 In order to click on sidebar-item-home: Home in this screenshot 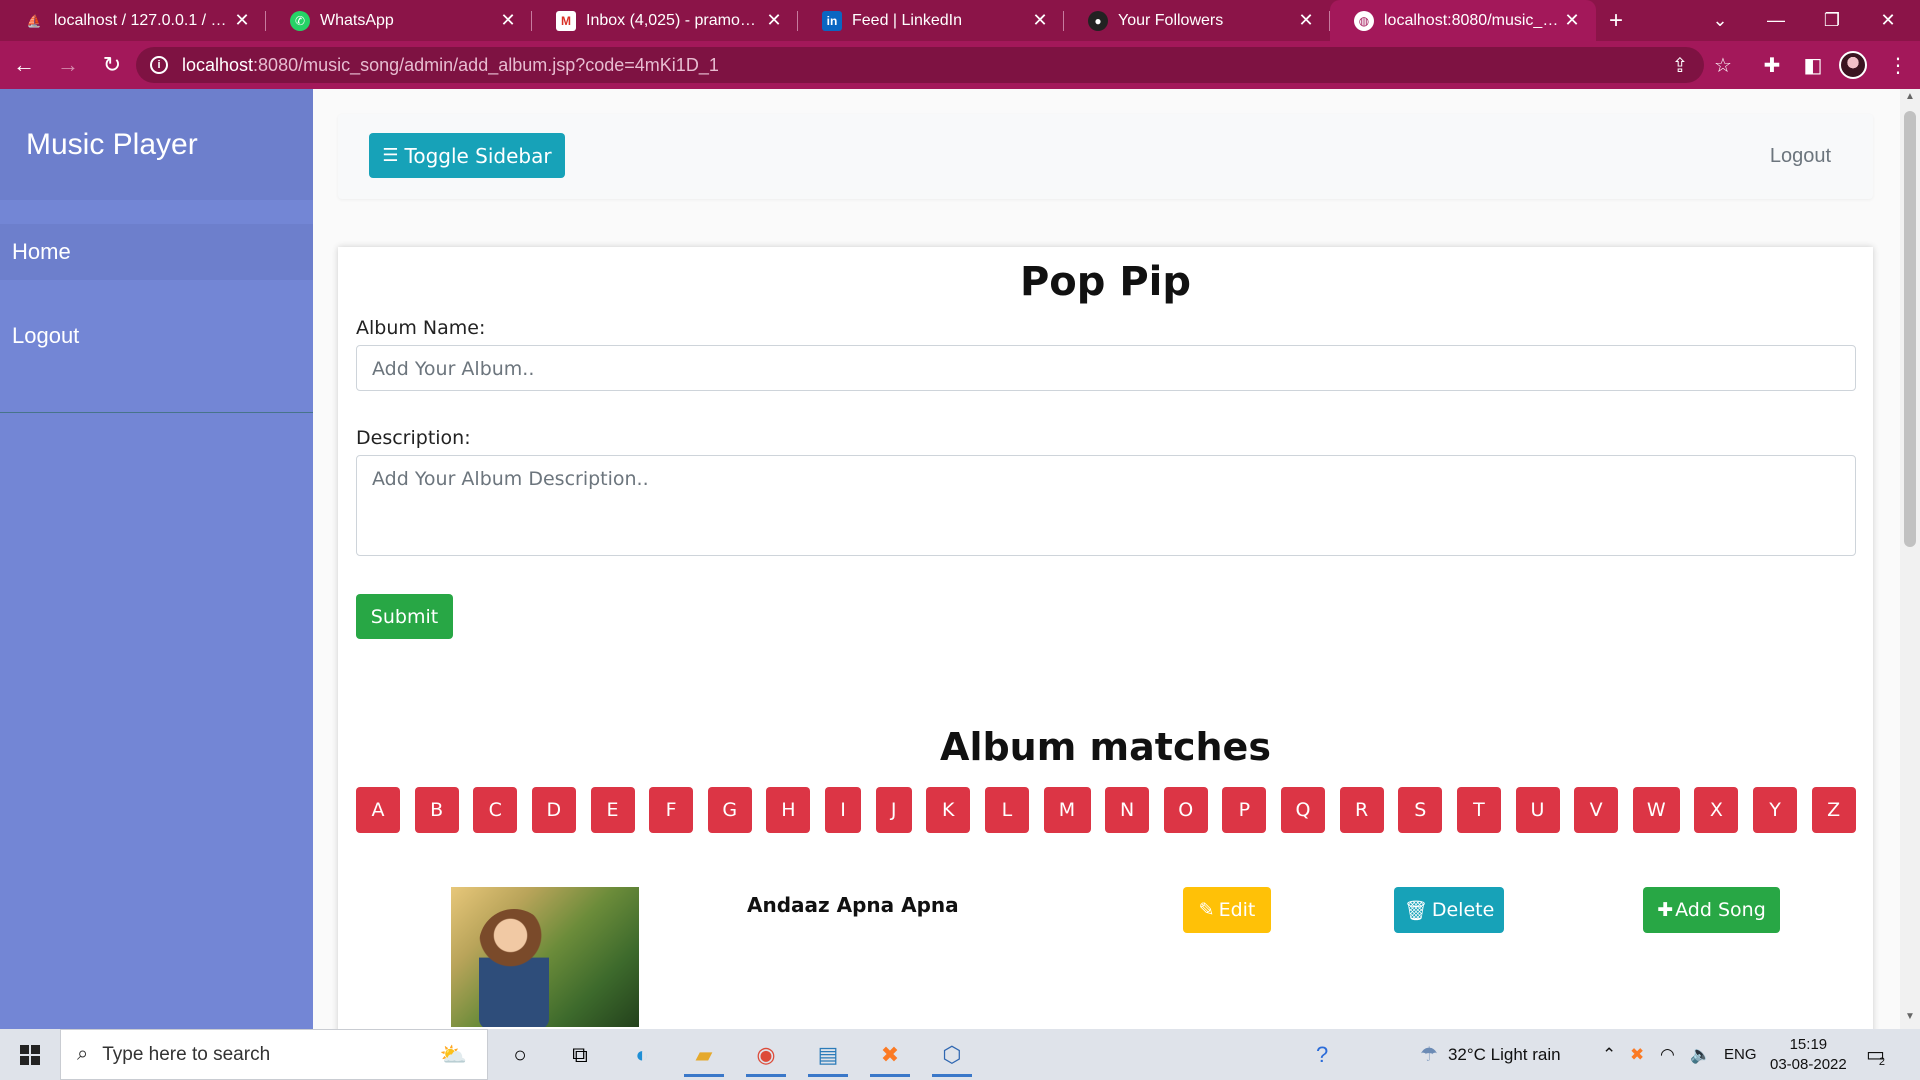, I will do `click(156, 252)`.